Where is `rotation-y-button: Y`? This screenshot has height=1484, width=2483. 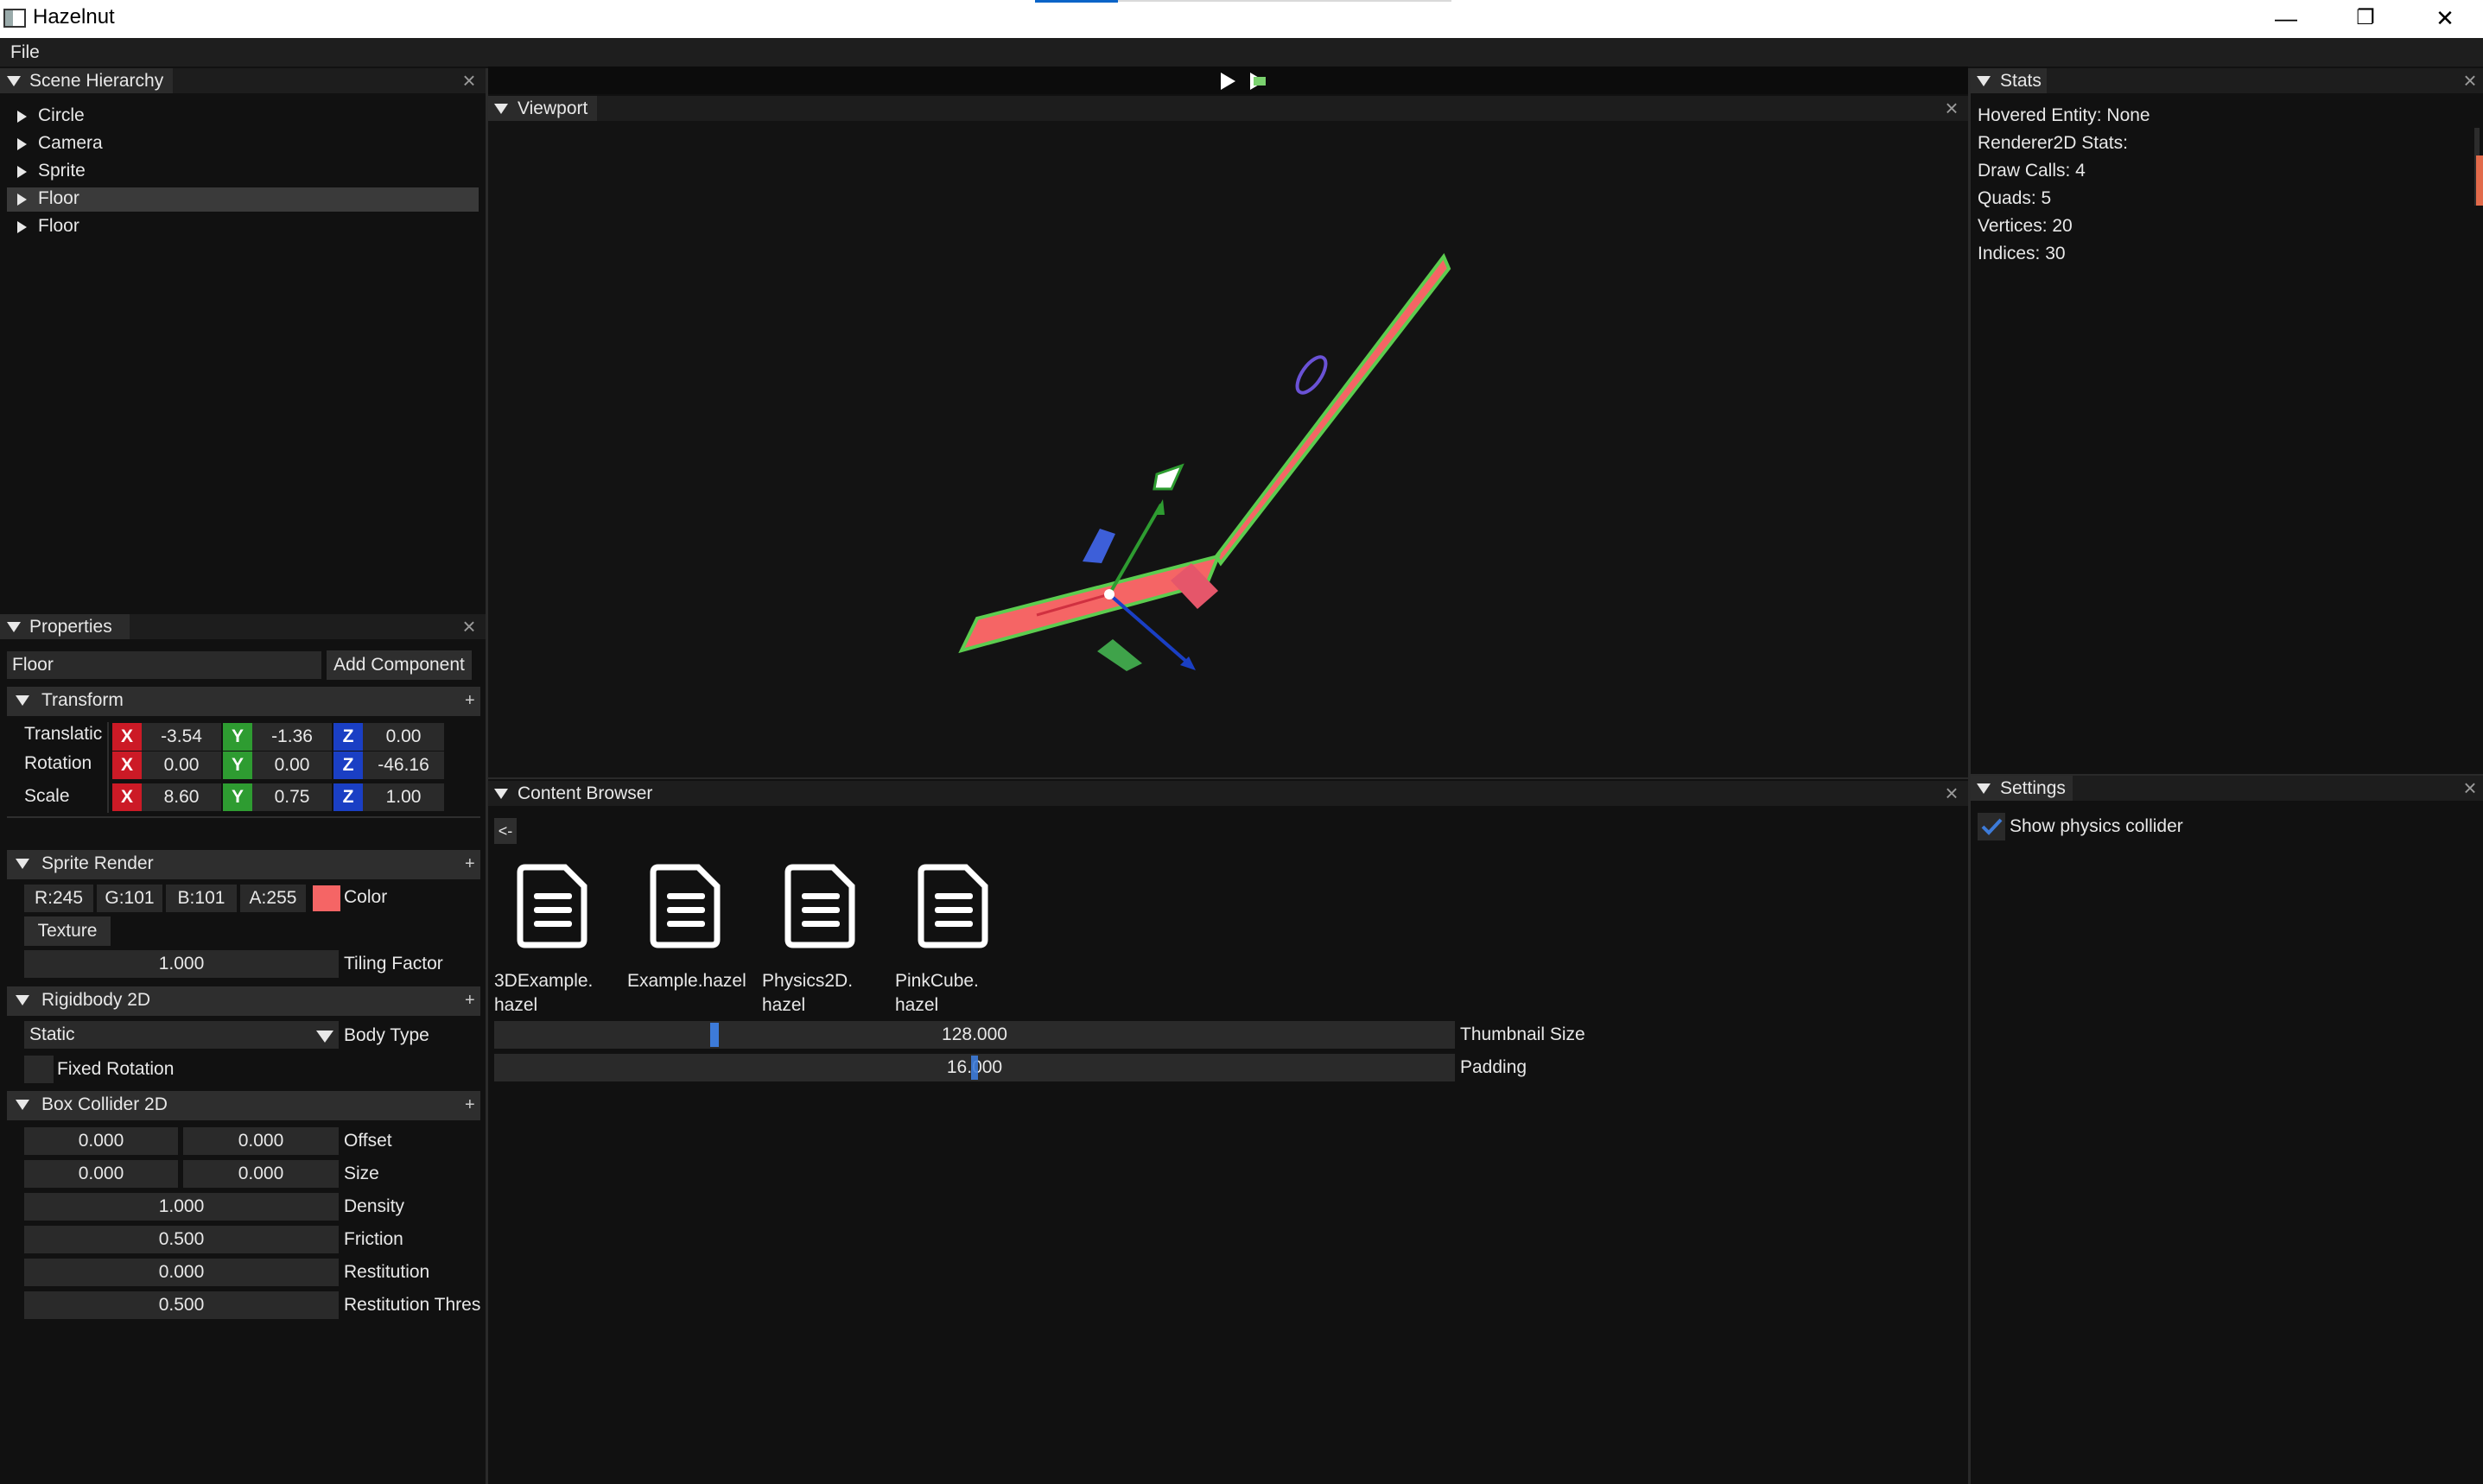 rotation-y-button: Y is located at coordinates (238, 765).